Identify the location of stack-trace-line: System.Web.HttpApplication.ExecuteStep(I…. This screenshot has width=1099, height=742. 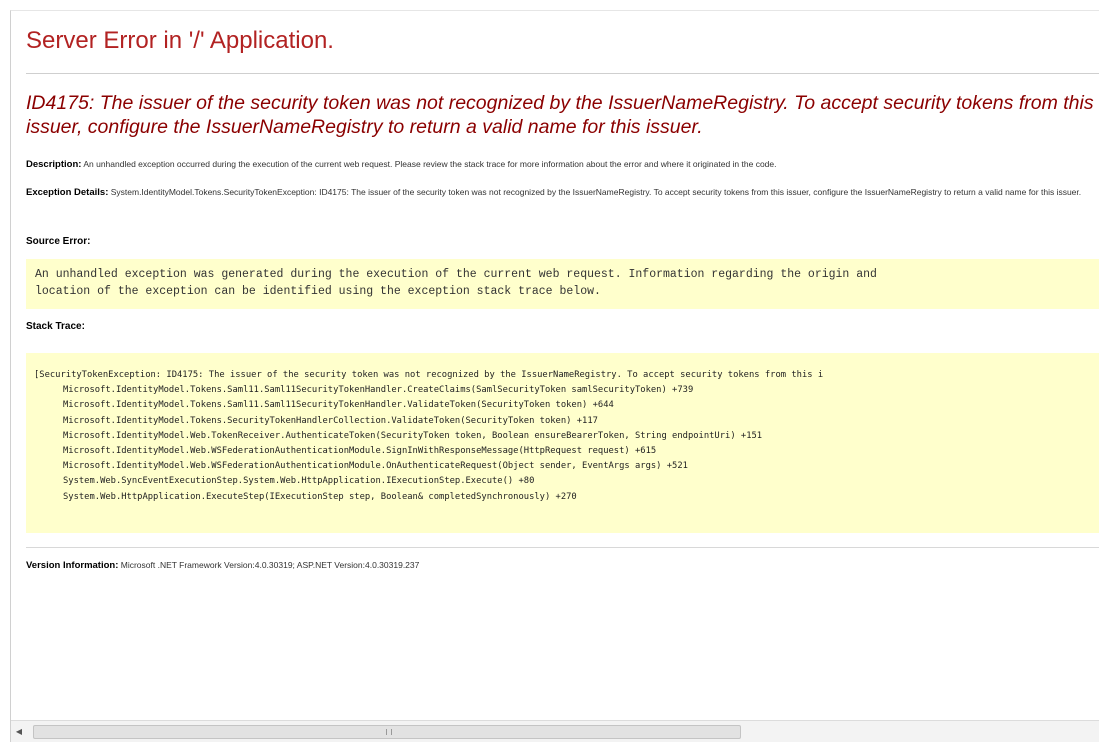
(320, 496).